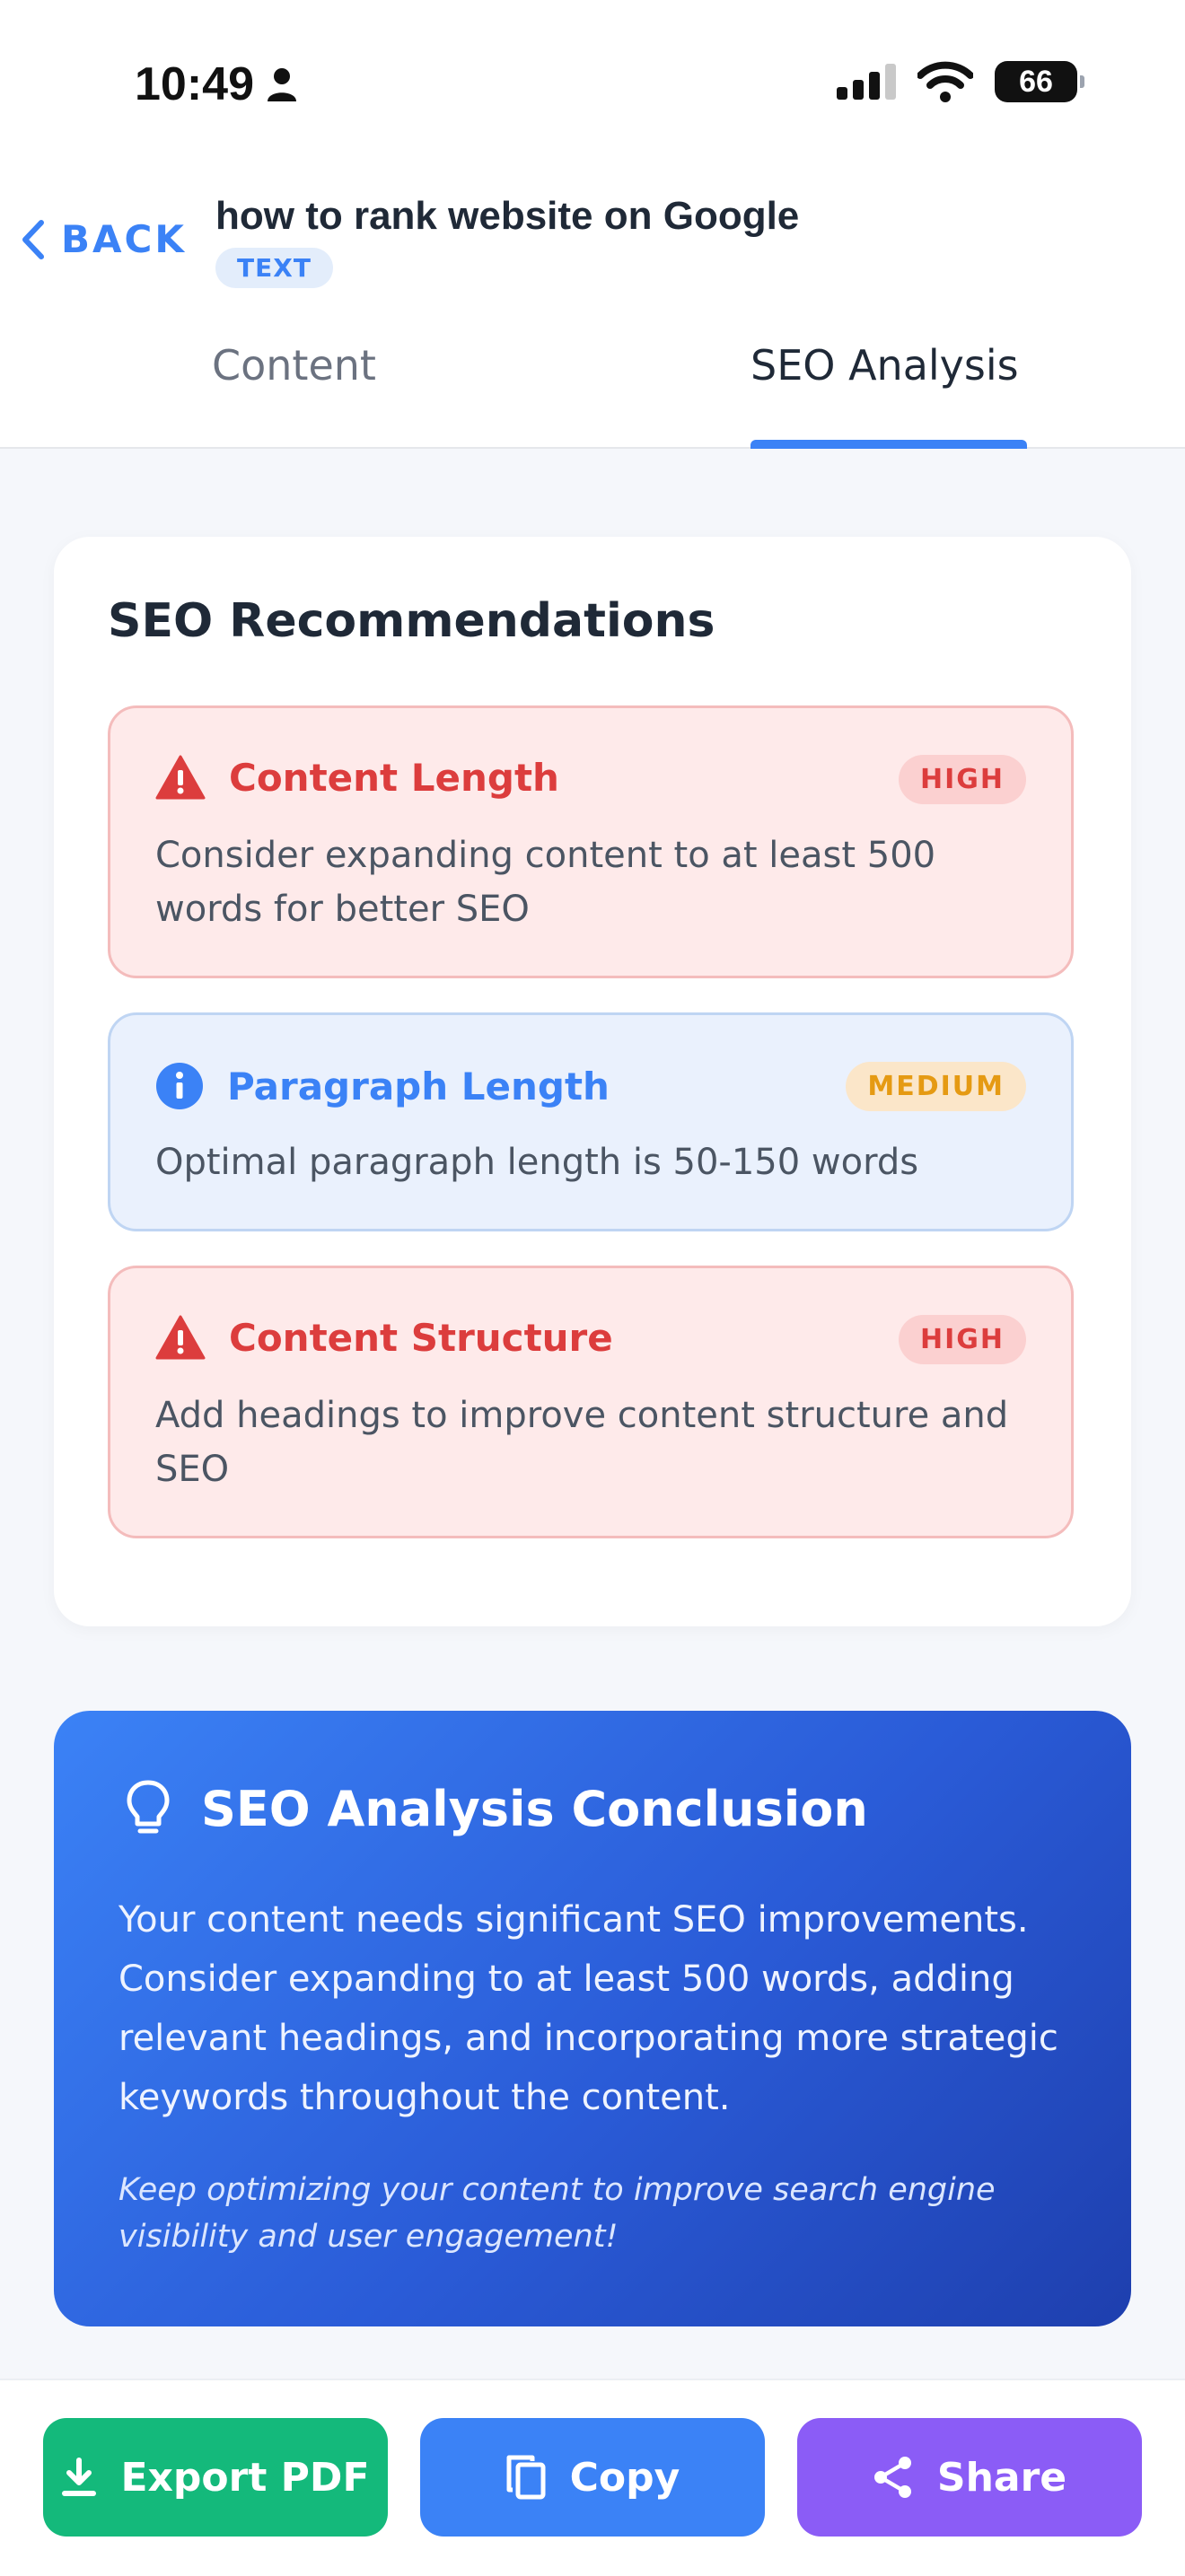  I want to click on recommendation-header: Content Length, so click(357, 777).